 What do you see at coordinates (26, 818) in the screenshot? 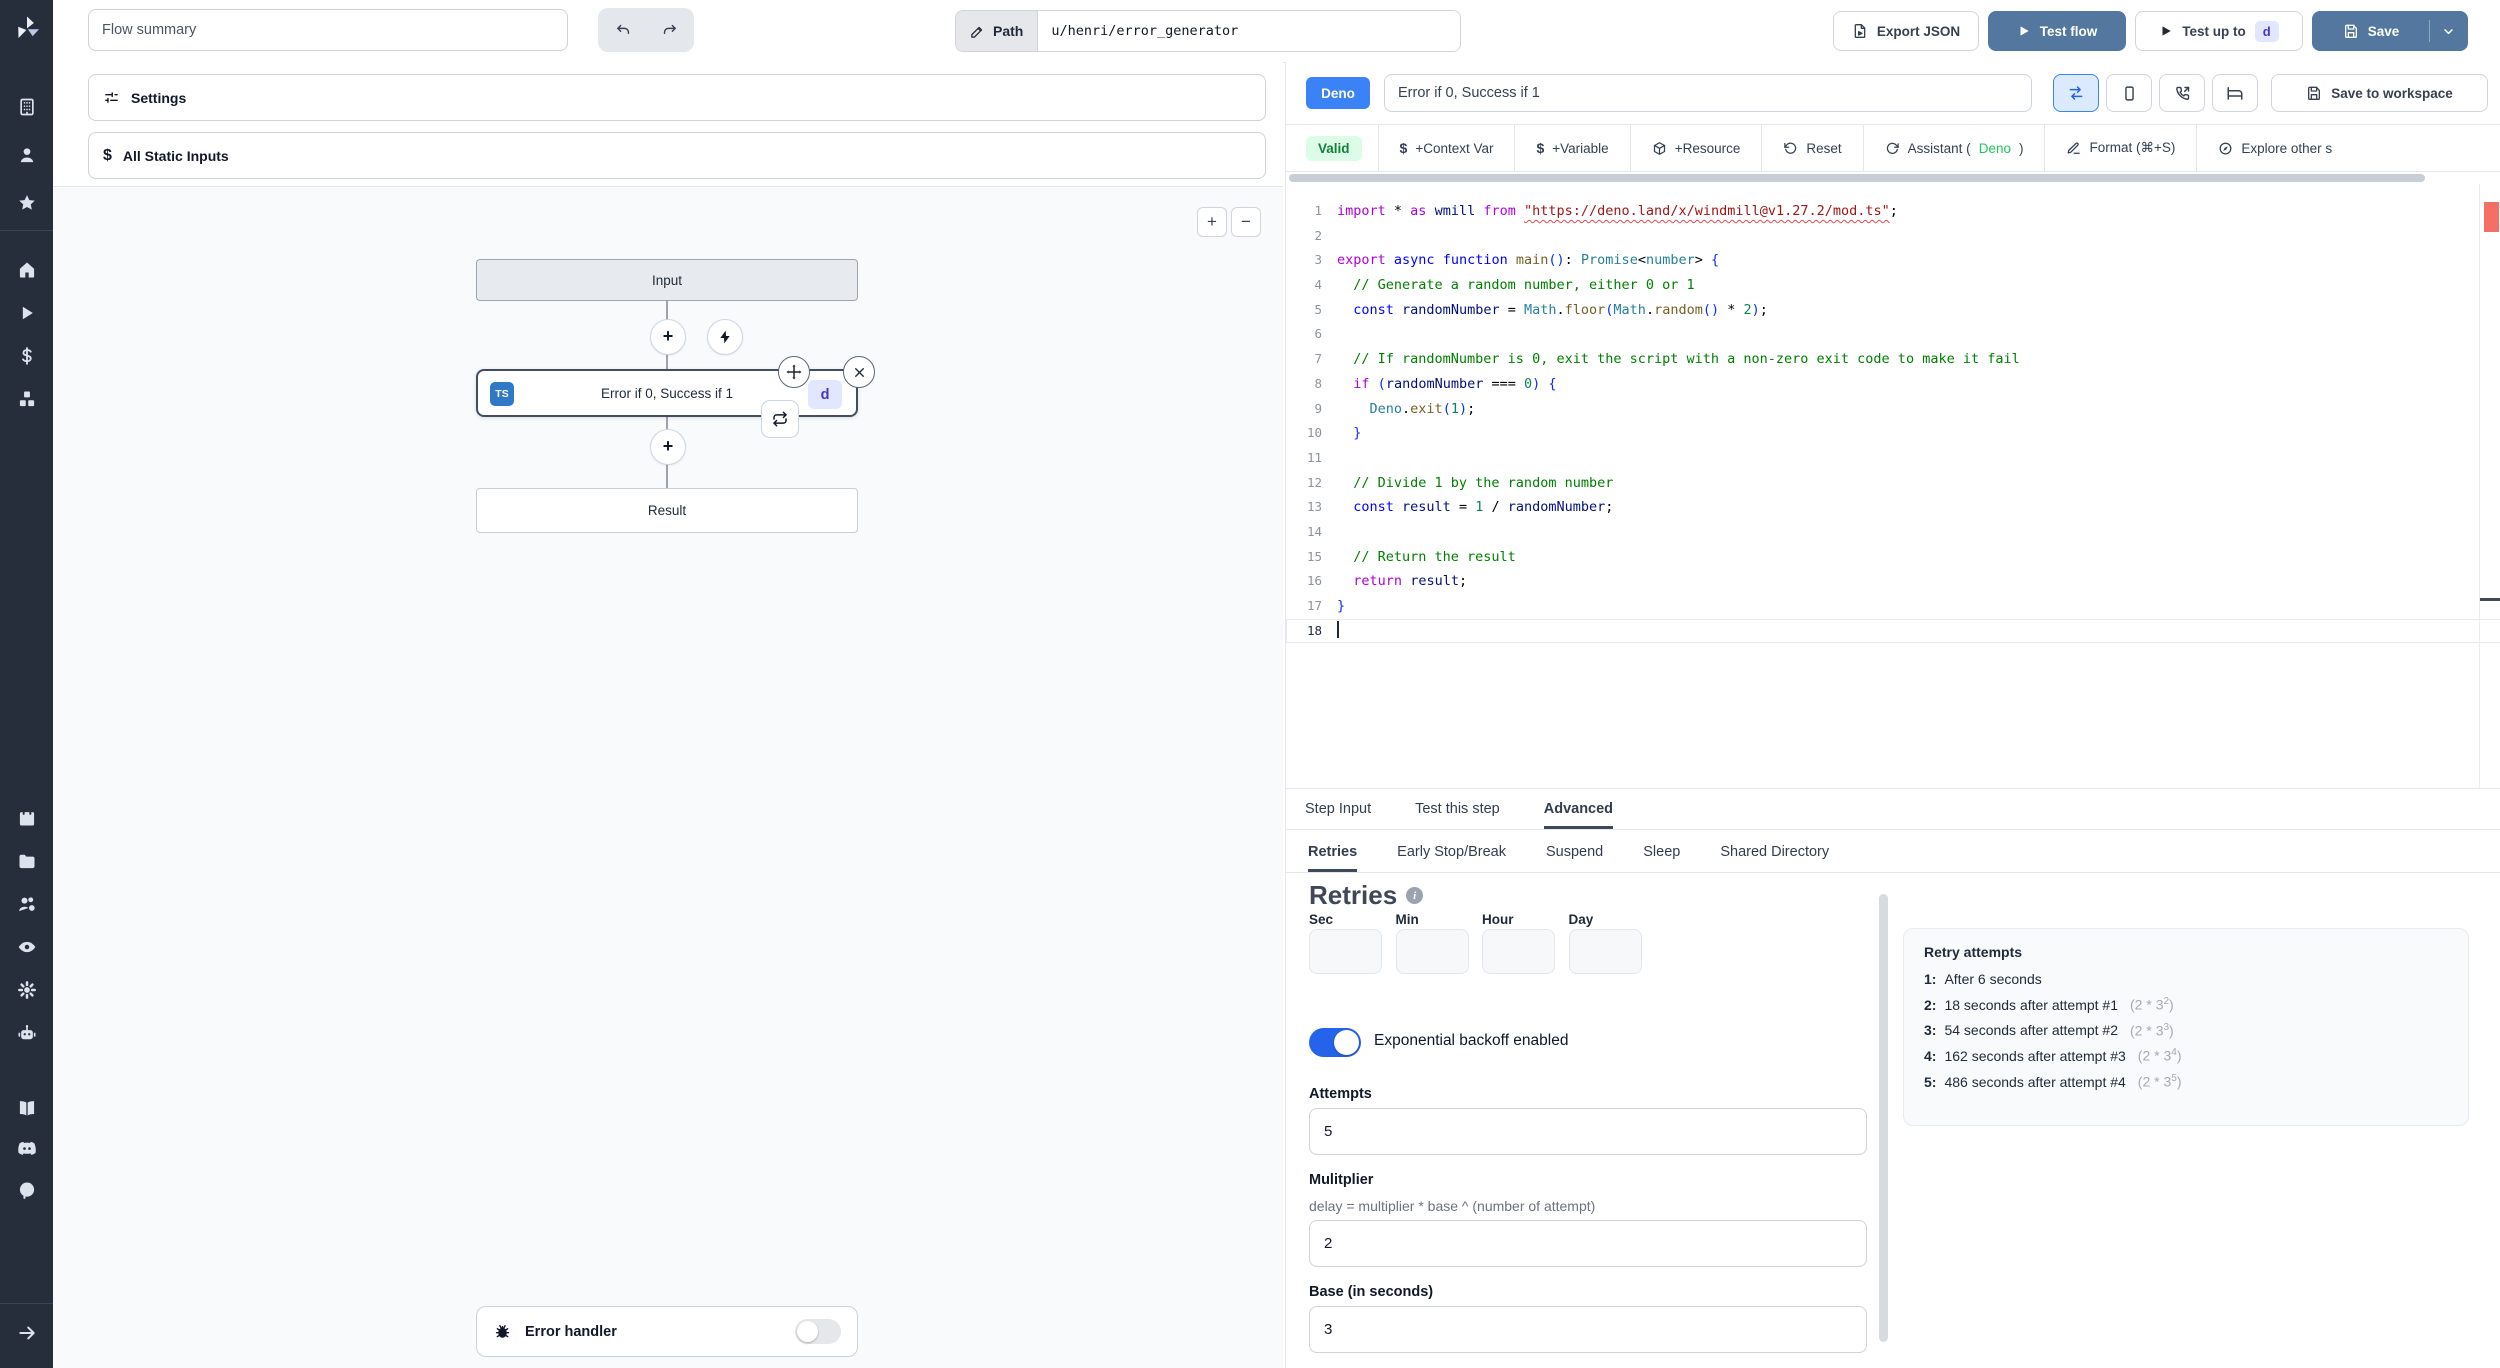
I see `sidebar-item-calendar` at bounding box center [26, 818].